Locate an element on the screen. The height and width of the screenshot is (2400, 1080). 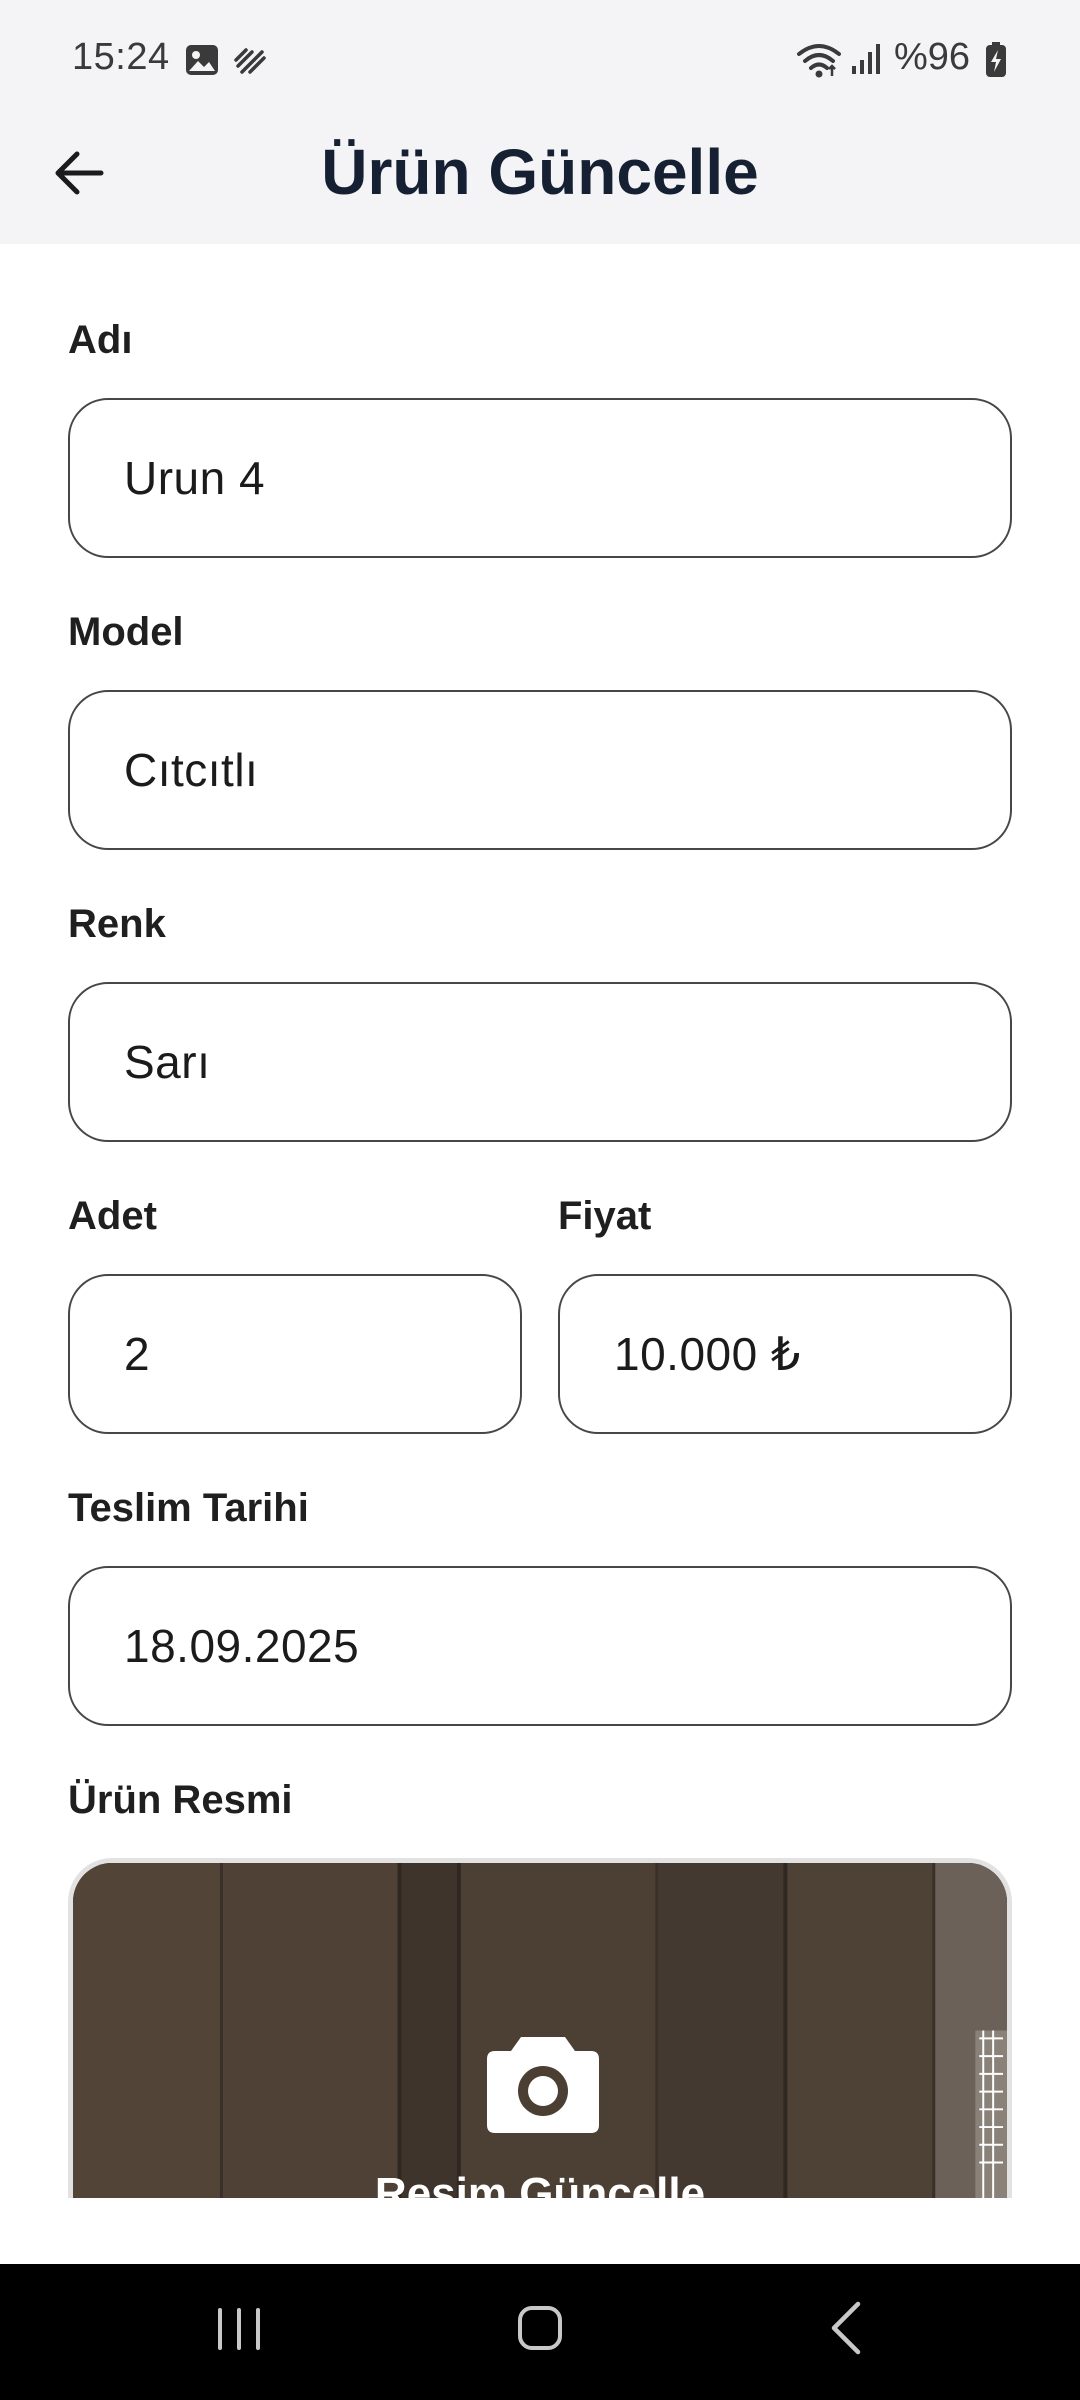
product-image-label: Ürün Resmi is located at coordinates (180, 1800).